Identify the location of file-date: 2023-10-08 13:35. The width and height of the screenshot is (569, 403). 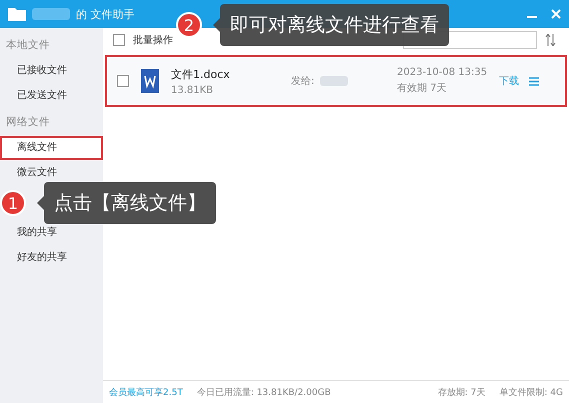
(442, 72).